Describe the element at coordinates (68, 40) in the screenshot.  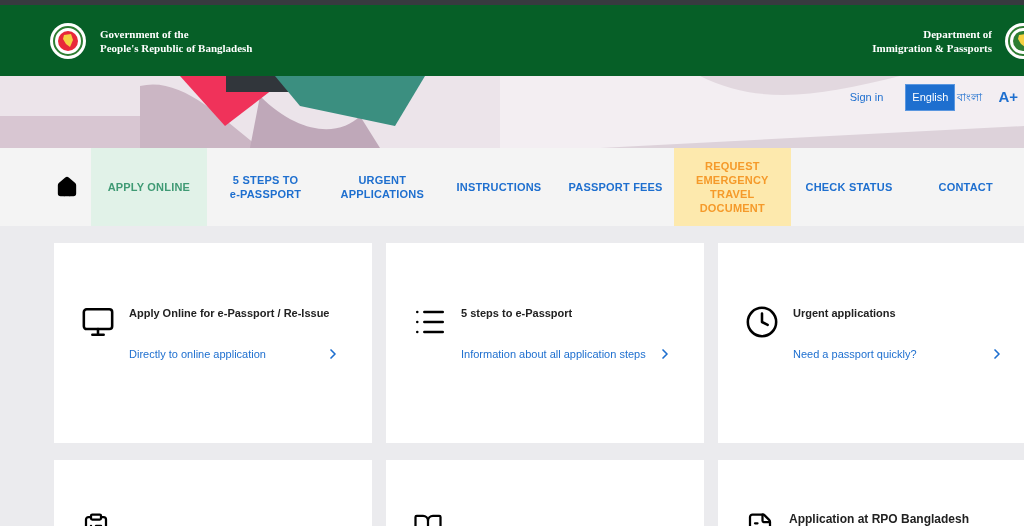
I see `emblem-icon` at that location.